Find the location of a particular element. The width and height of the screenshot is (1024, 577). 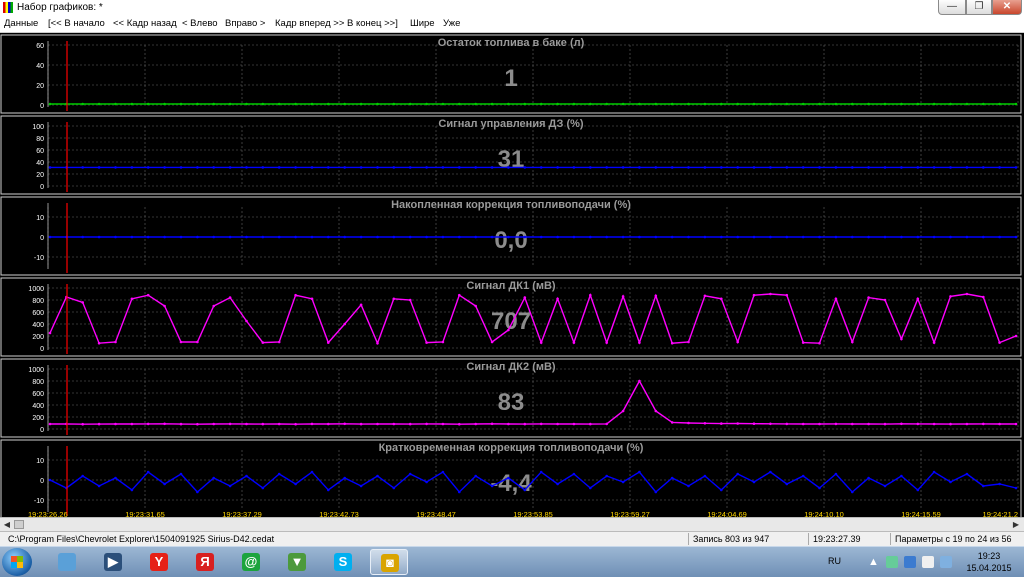

menu-data: Данные is located at coordinates (21, 23).